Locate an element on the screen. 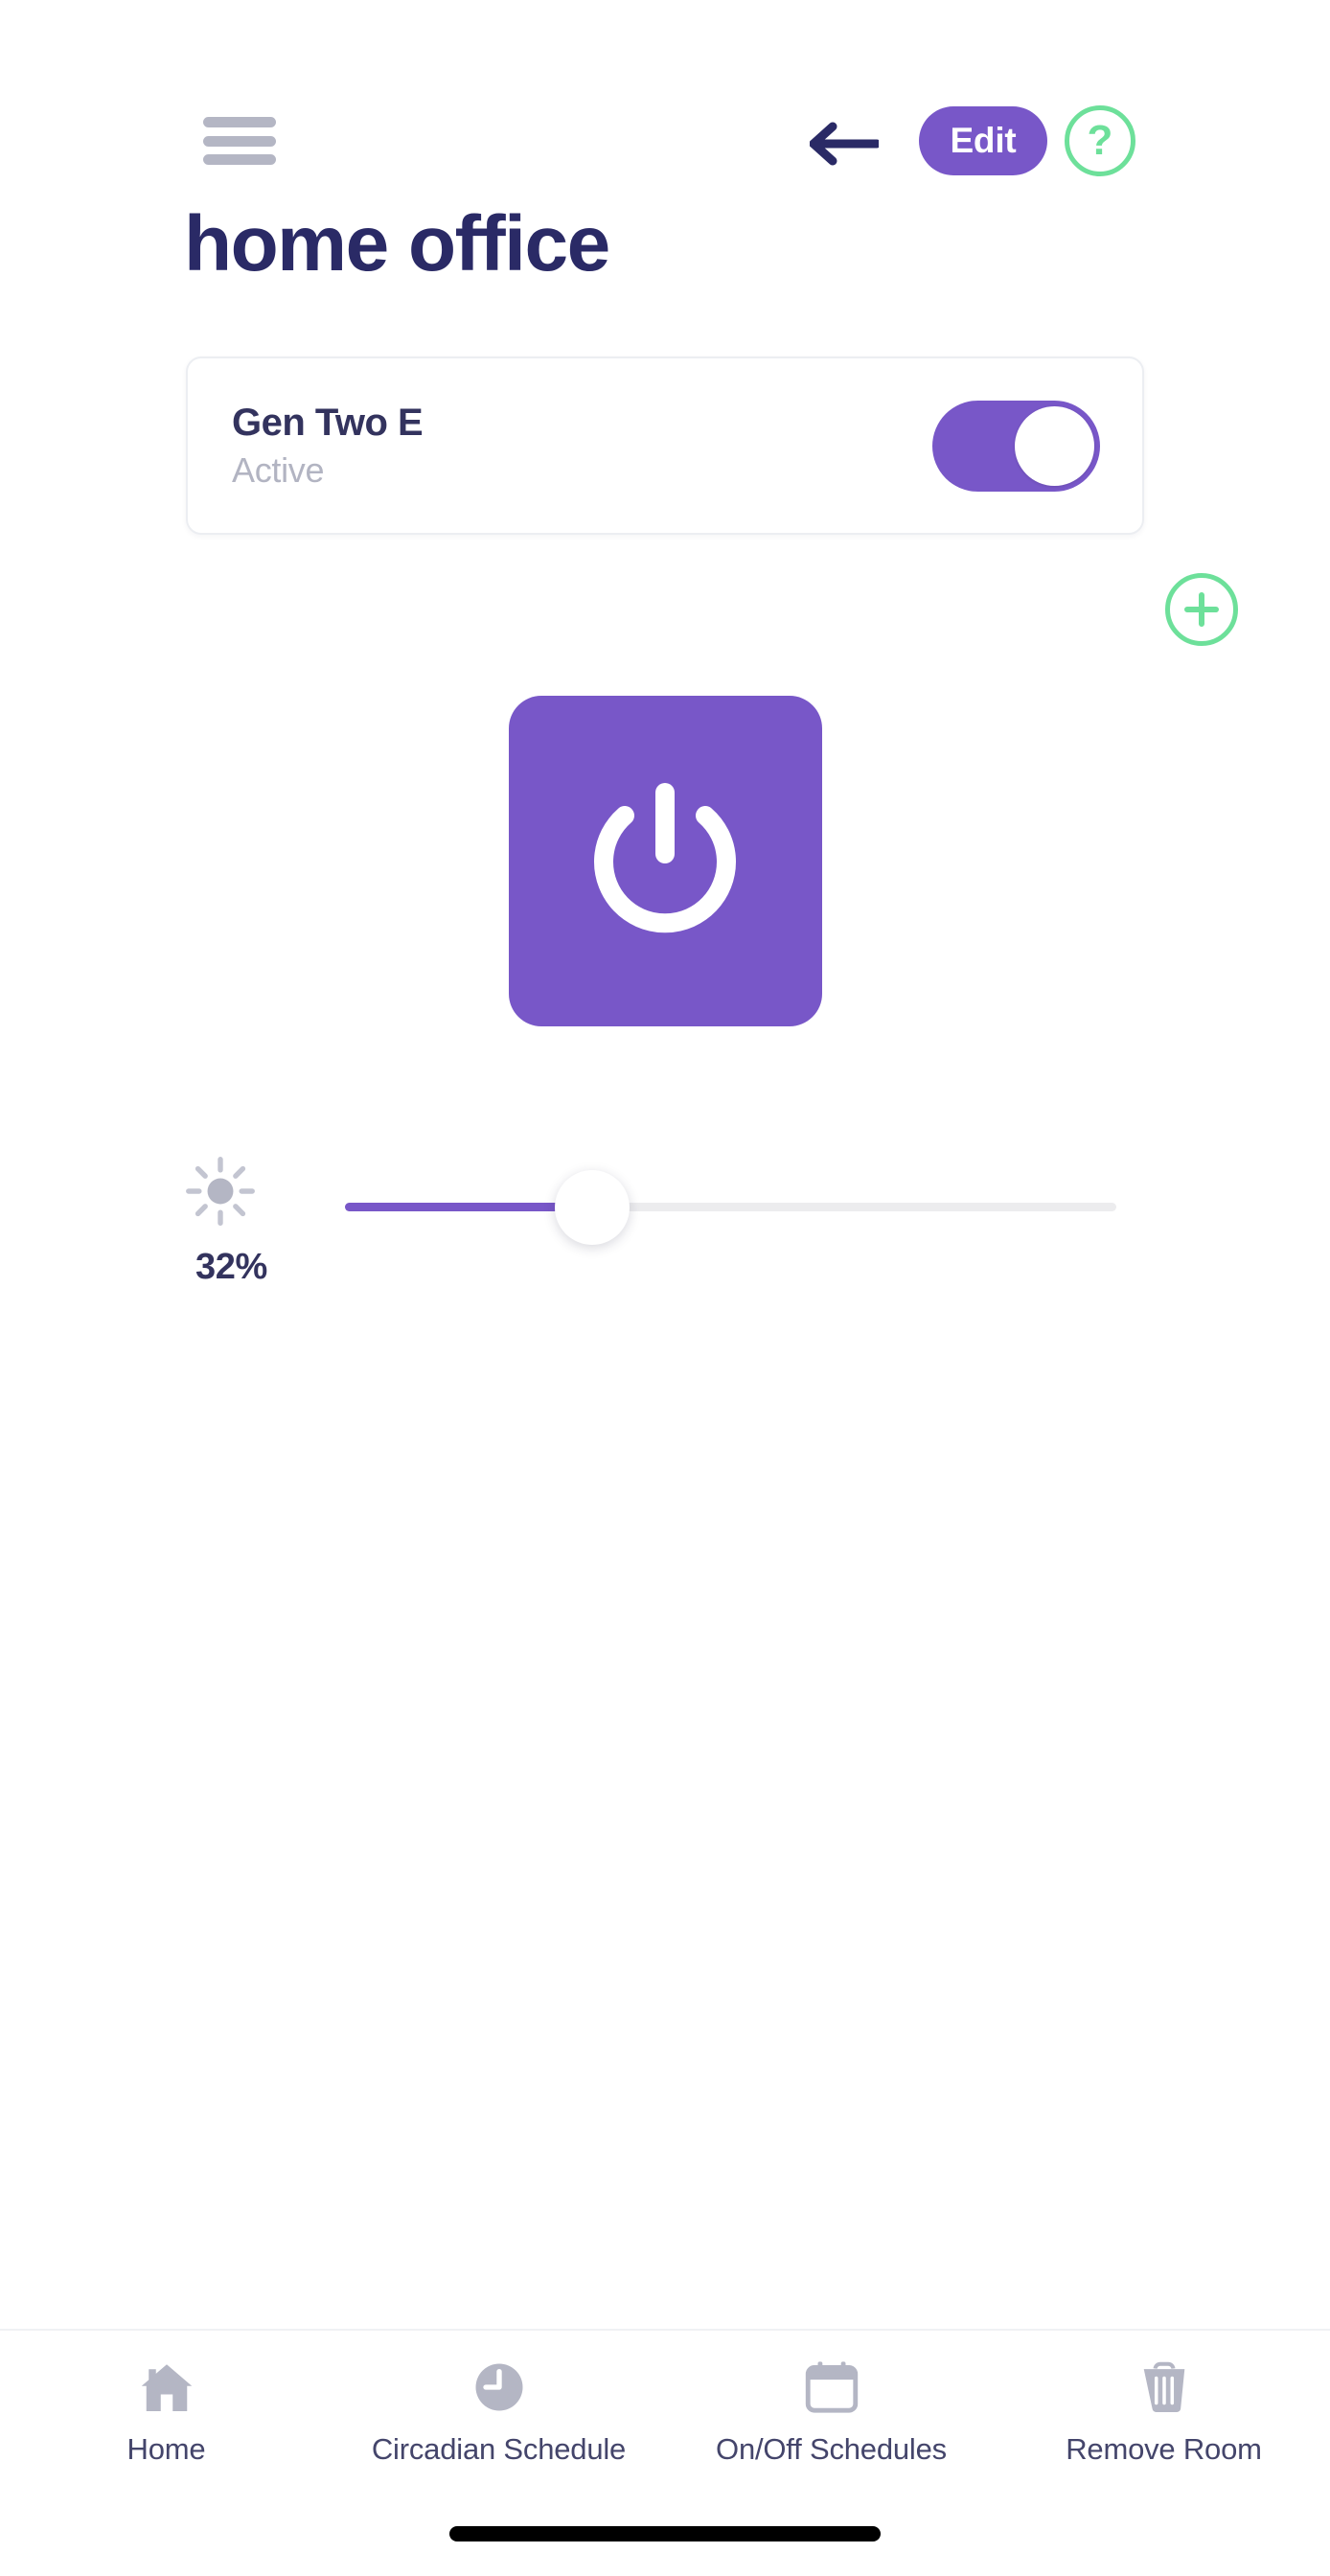 The image size is (1330, 2576). nav-item-circadian-schedule: Circadian Schedule is located at coordinates (499, 2412).